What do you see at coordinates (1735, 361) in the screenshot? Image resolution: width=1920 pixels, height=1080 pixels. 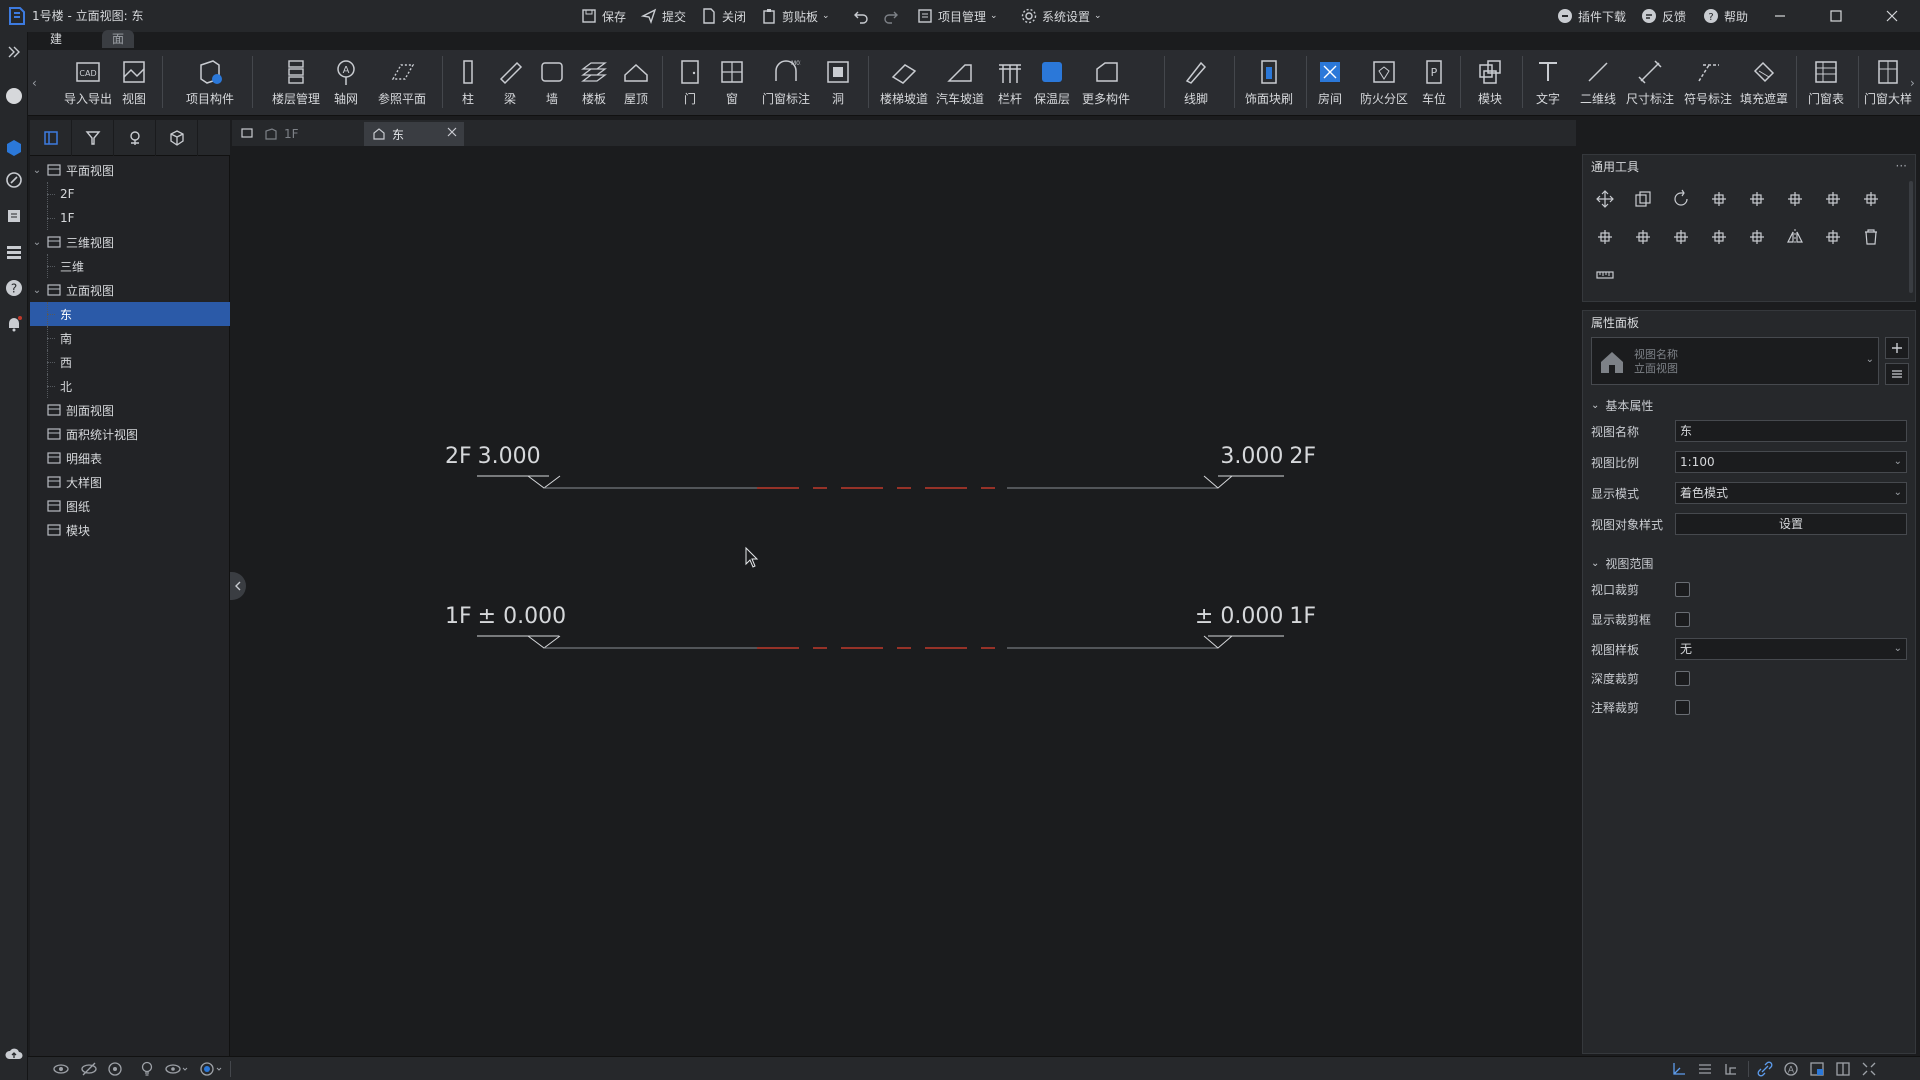 I see `type-selector: 视图名称 立面视图 ⌄` at bounding box center [1735, 361].